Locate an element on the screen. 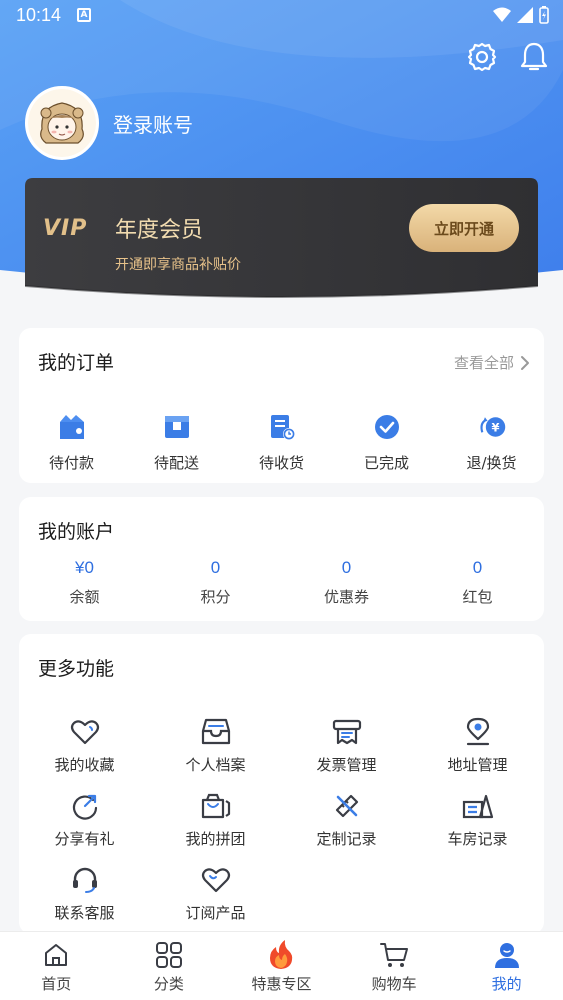  notification-a-icon: A is located at coordinates (84, 15).